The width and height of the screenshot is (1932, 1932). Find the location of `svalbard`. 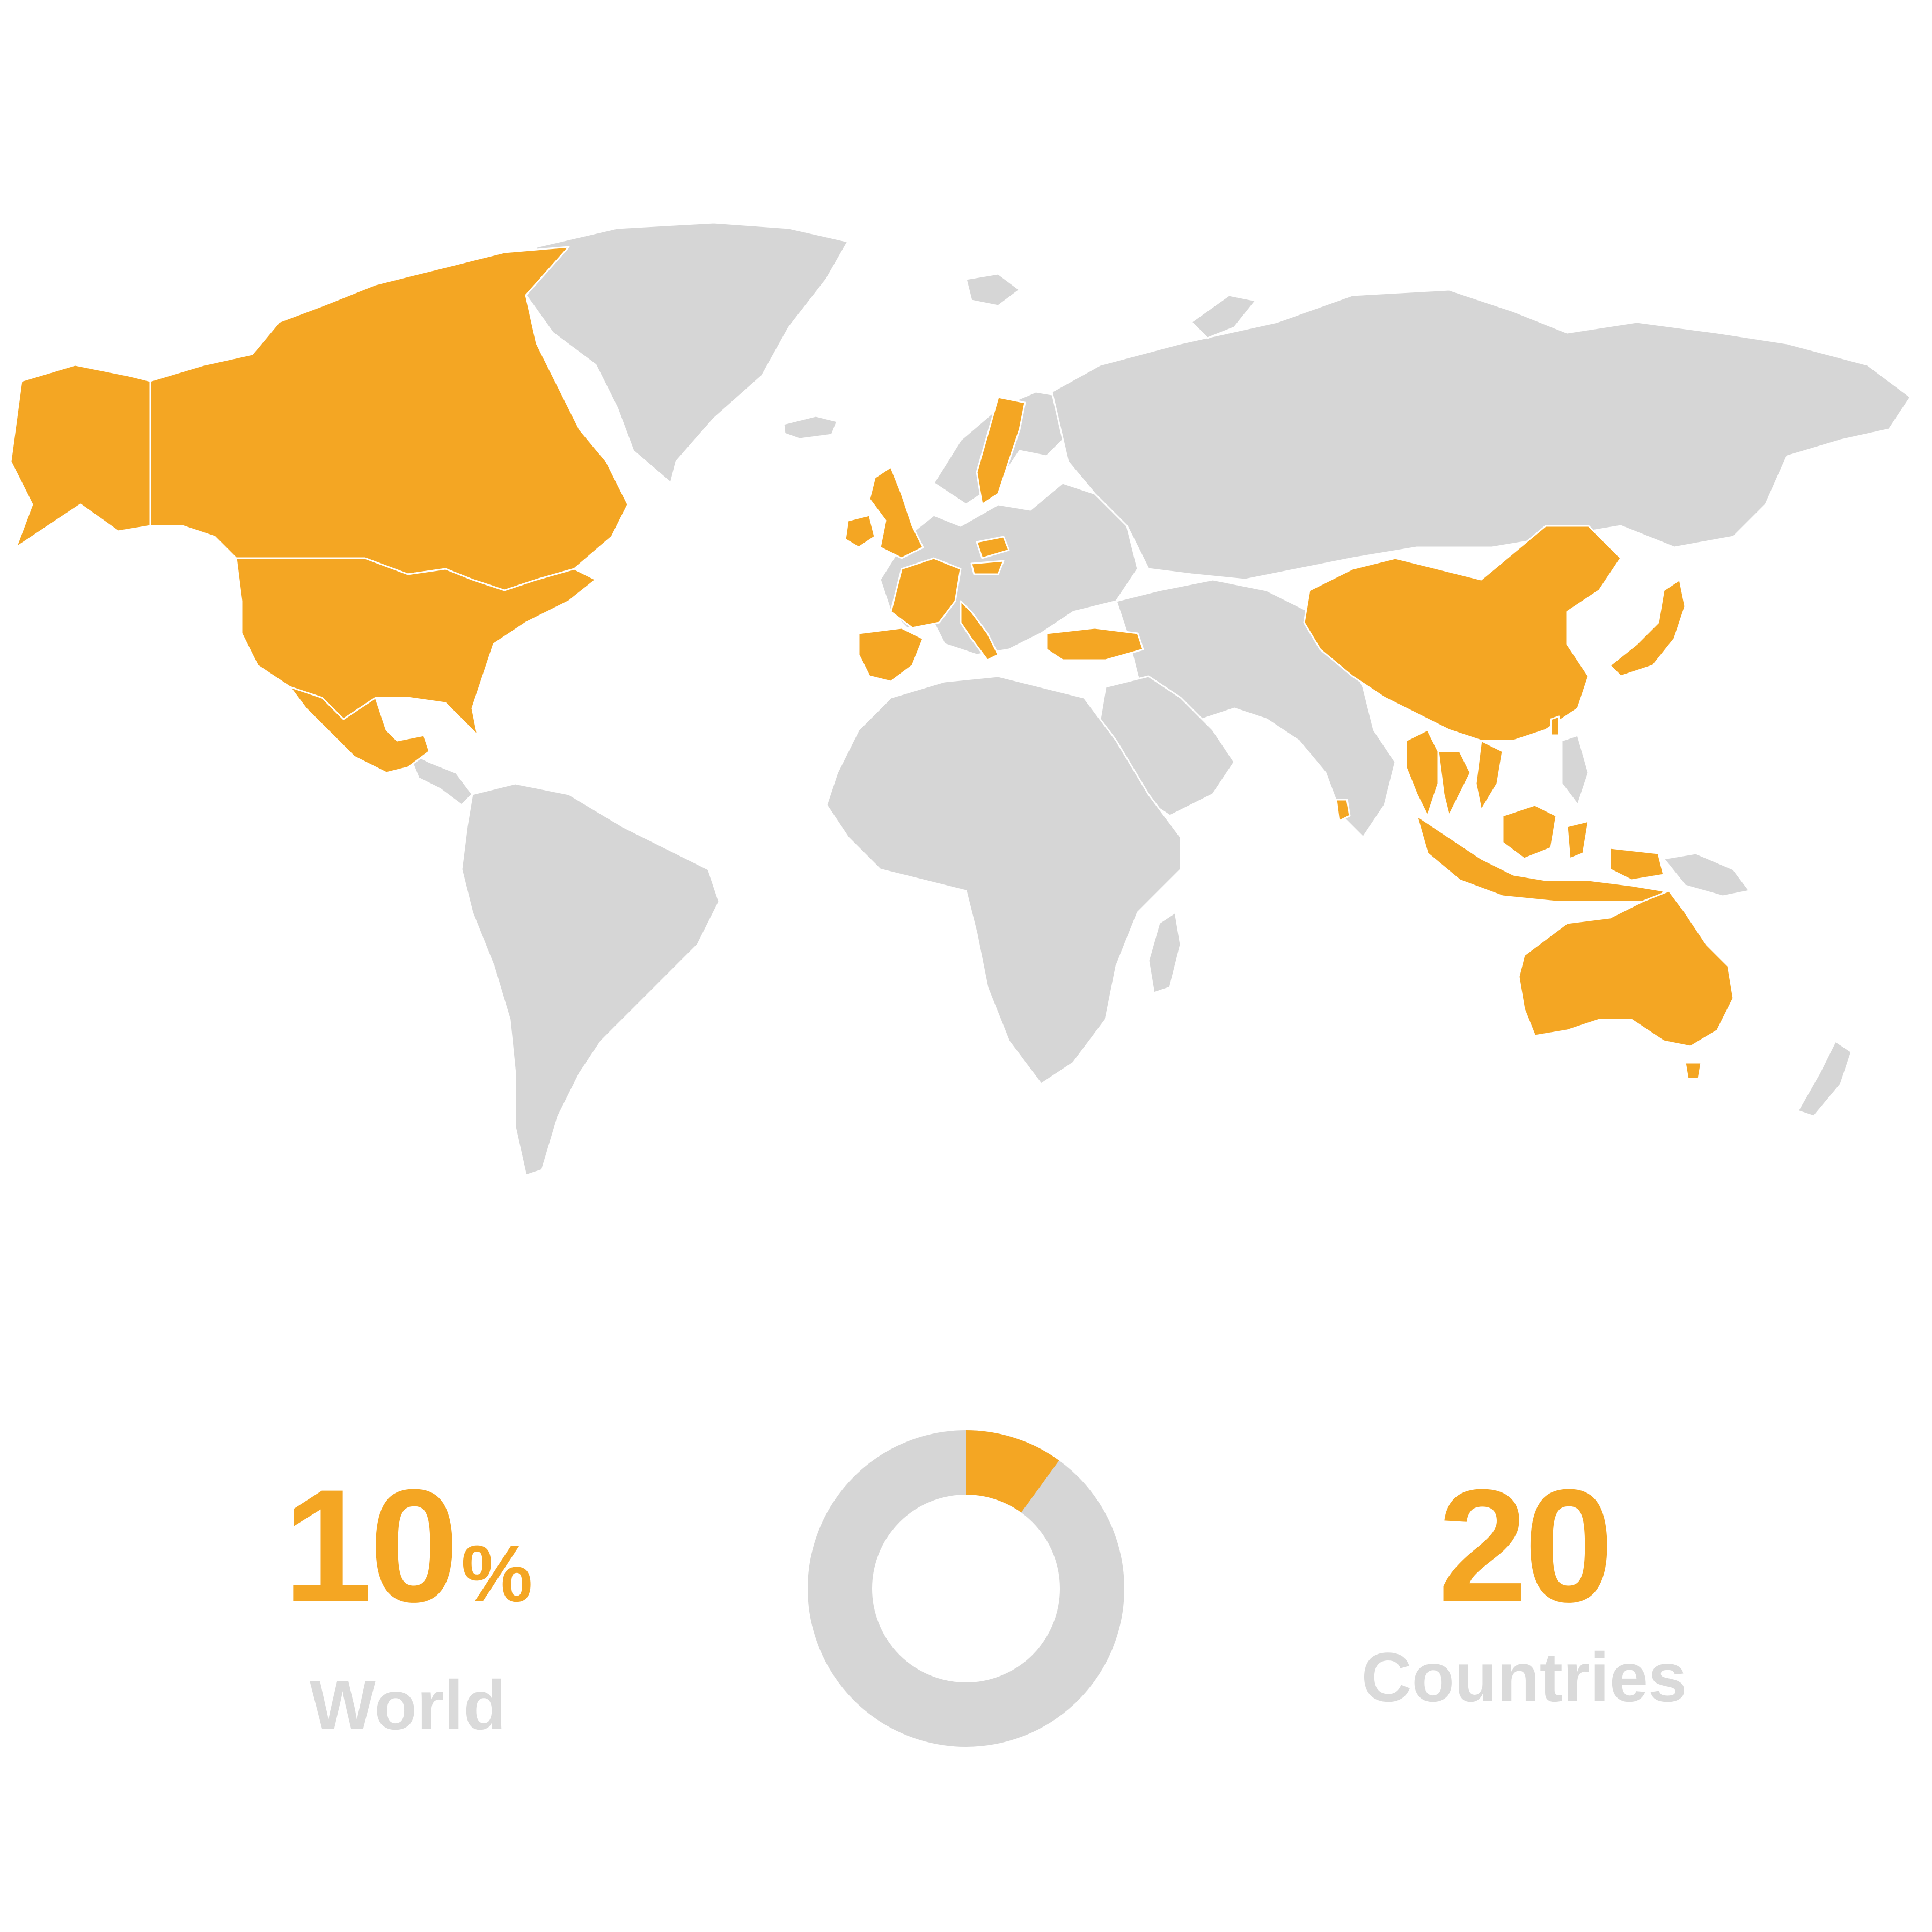

svalbard is located at coordinates (993, 290).